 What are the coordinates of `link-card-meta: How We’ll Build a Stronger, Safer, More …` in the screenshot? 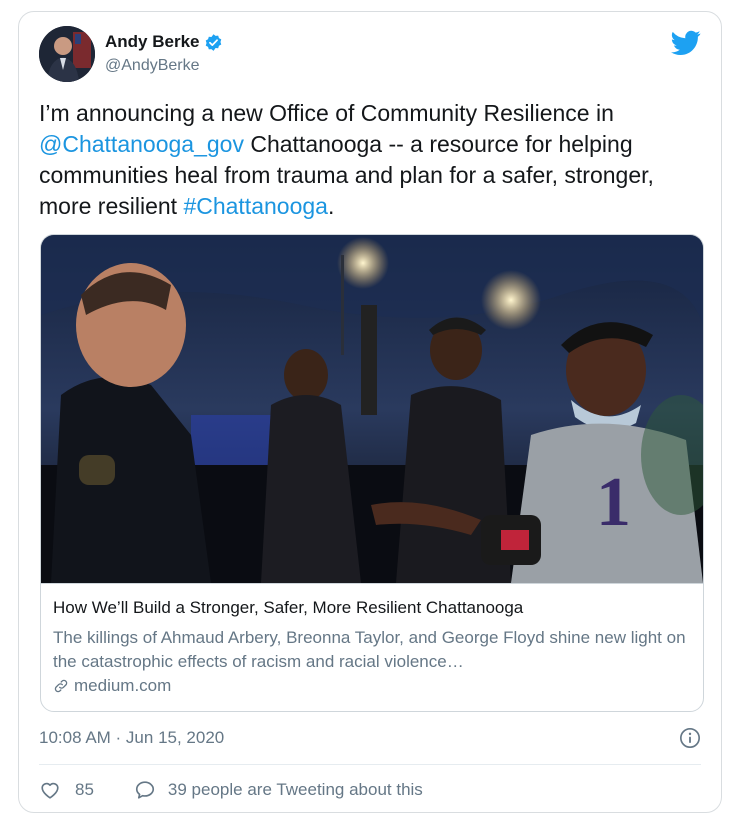 It's located at (372, 647).